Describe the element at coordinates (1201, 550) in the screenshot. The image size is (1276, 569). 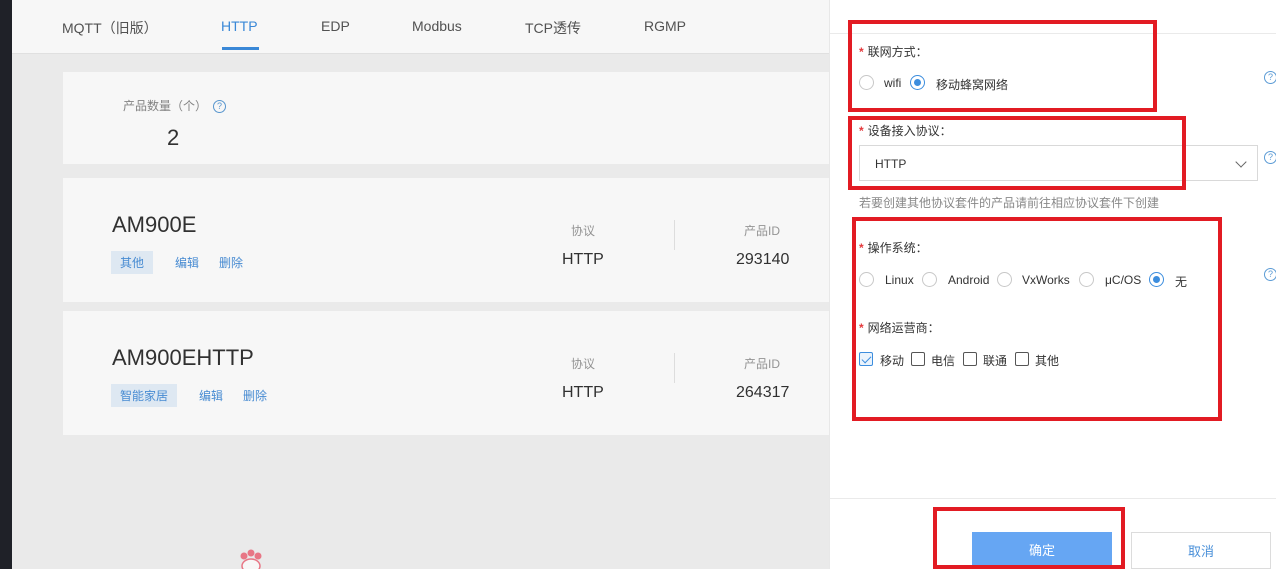
I see `cancel-button: 取消` at that location.